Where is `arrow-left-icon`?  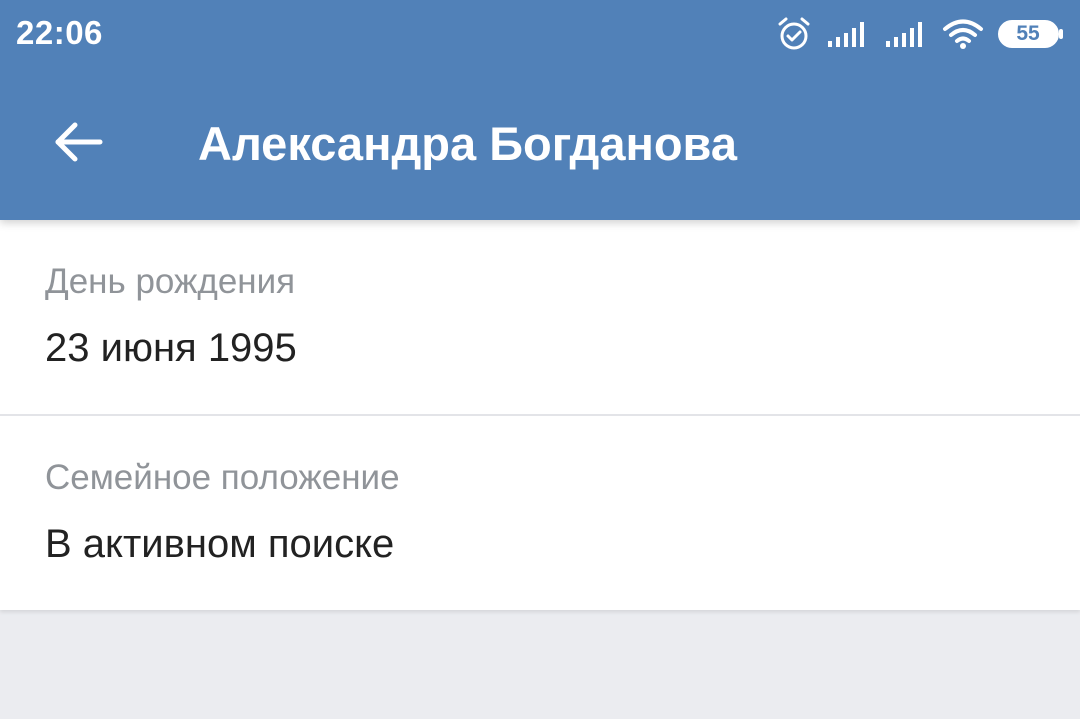
arrow-left-icon is located at coordinates (78, 144).